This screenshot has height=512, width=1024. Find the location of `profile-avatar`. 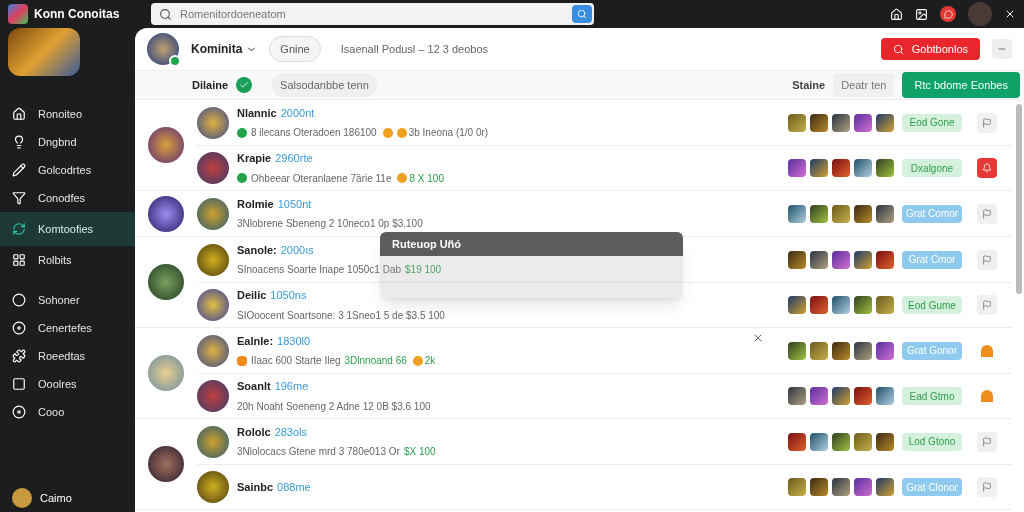

profile-avatar is located at coordinates (980, 14).